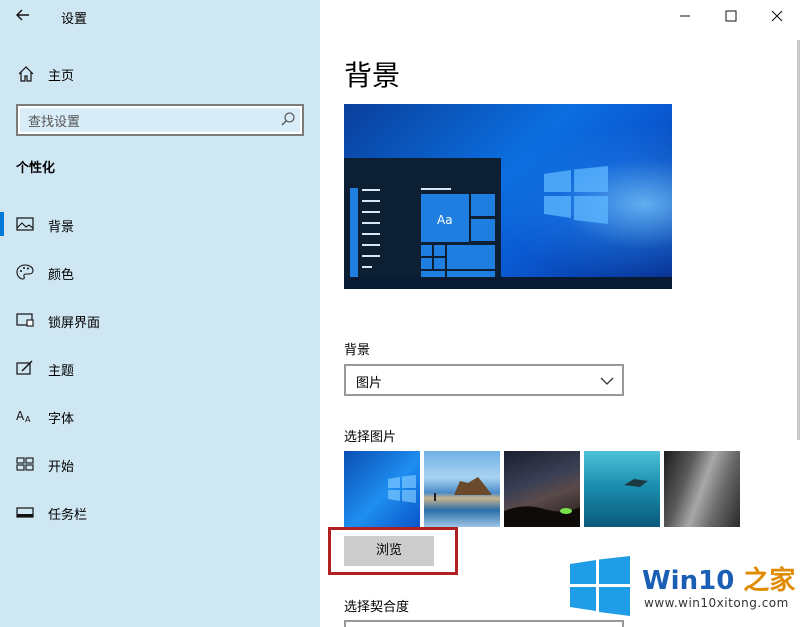  Describe the element at coordinates (484, 380) in the screenshot. I see `background-type-select: 图片` at that location.